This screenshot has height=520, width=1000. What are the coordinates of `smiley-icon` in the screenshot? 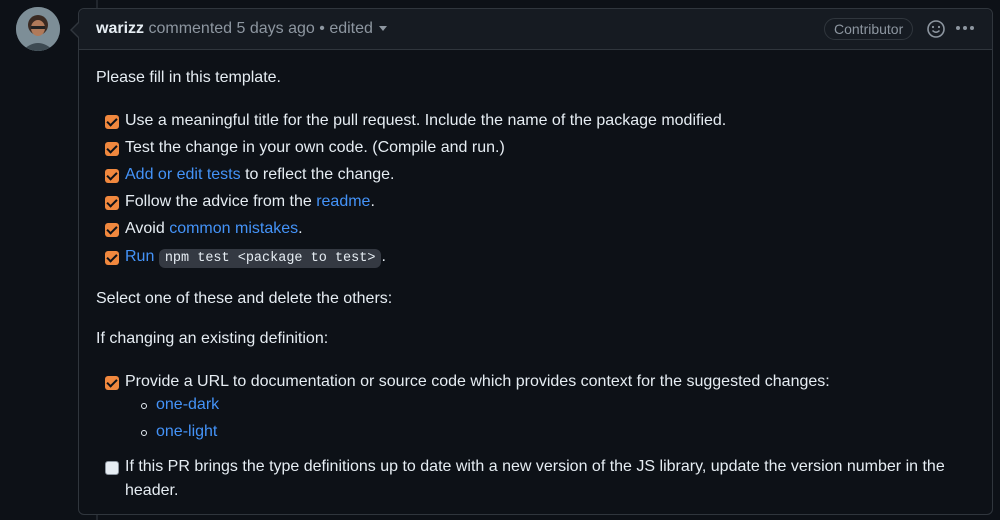 It's located at (936, 29).